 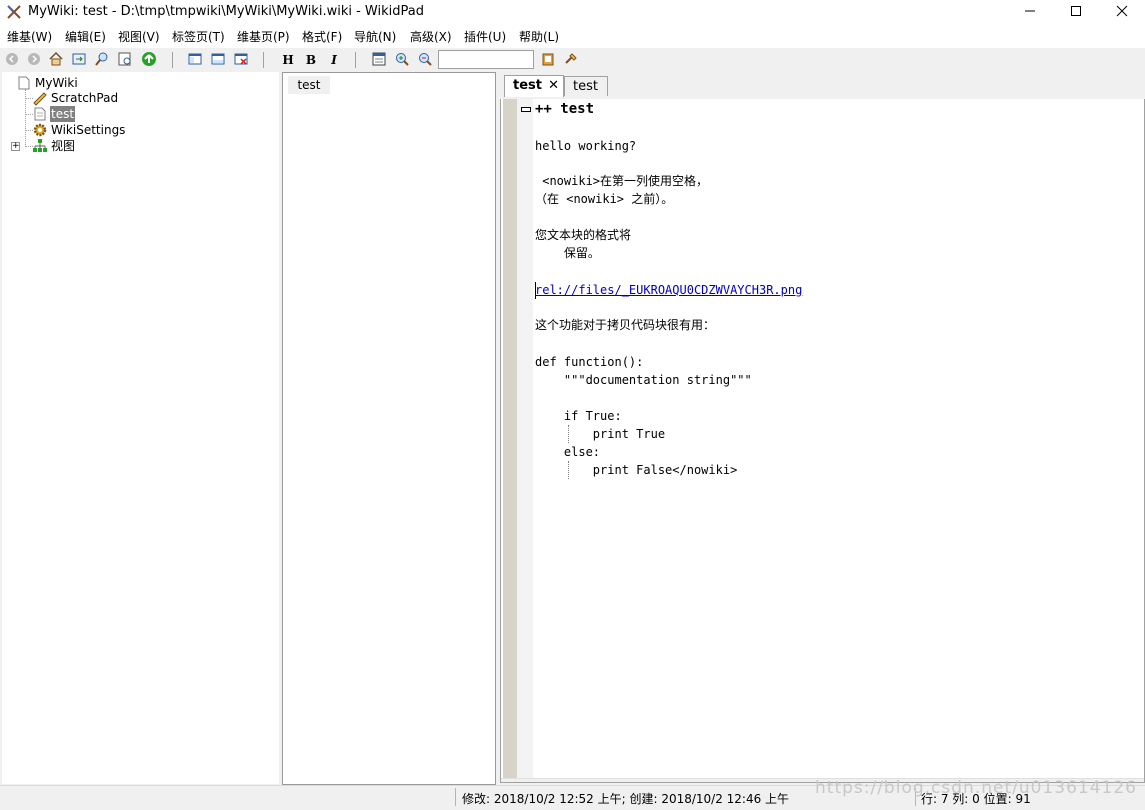 I want to click on zoom-in-icon, so click(x=402, y=60).